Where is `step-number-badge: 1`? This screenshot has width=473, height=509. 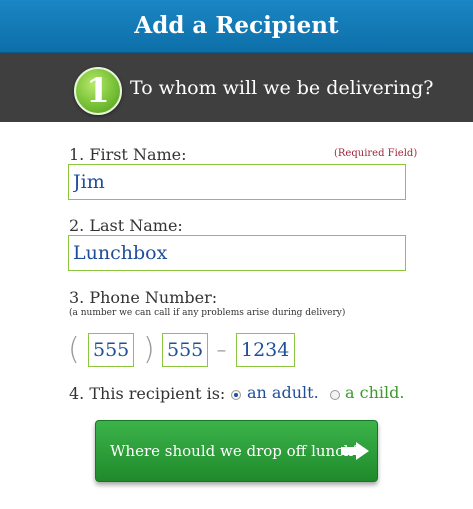 step-number-badge: 1 is located at coordinates (98, 91).